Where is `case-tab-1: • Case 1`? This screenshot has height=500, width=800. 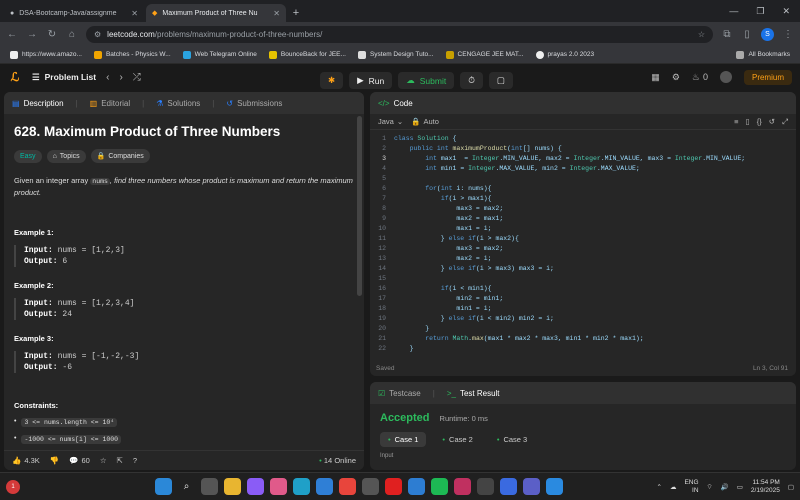
case-tab-1: • Case 1 is located at coordinates (403, 439).